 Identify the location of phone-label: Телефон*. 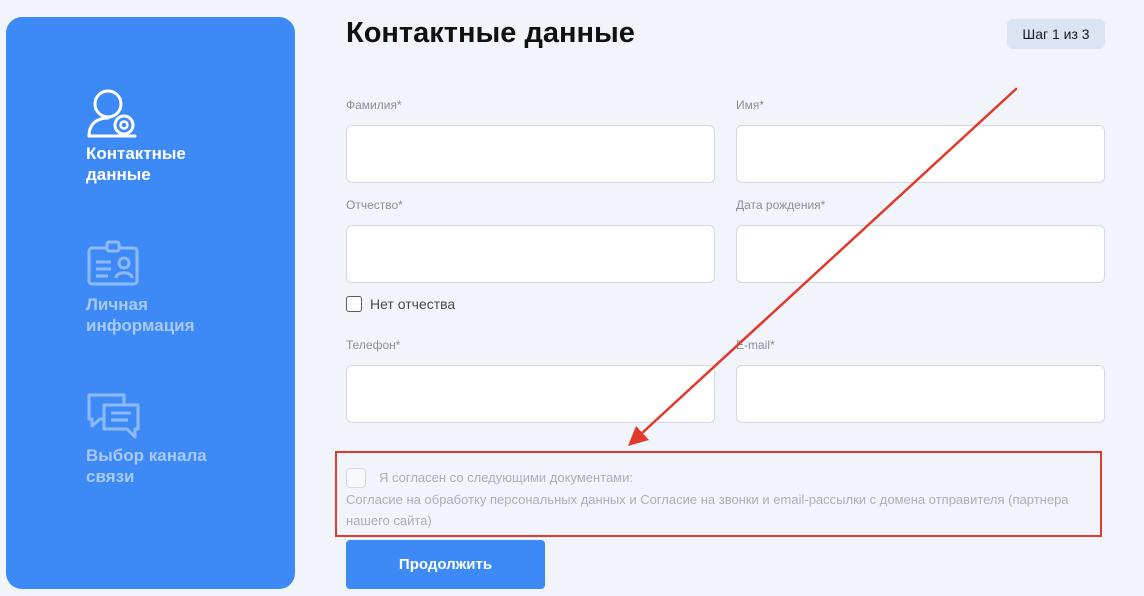
(373, 345).